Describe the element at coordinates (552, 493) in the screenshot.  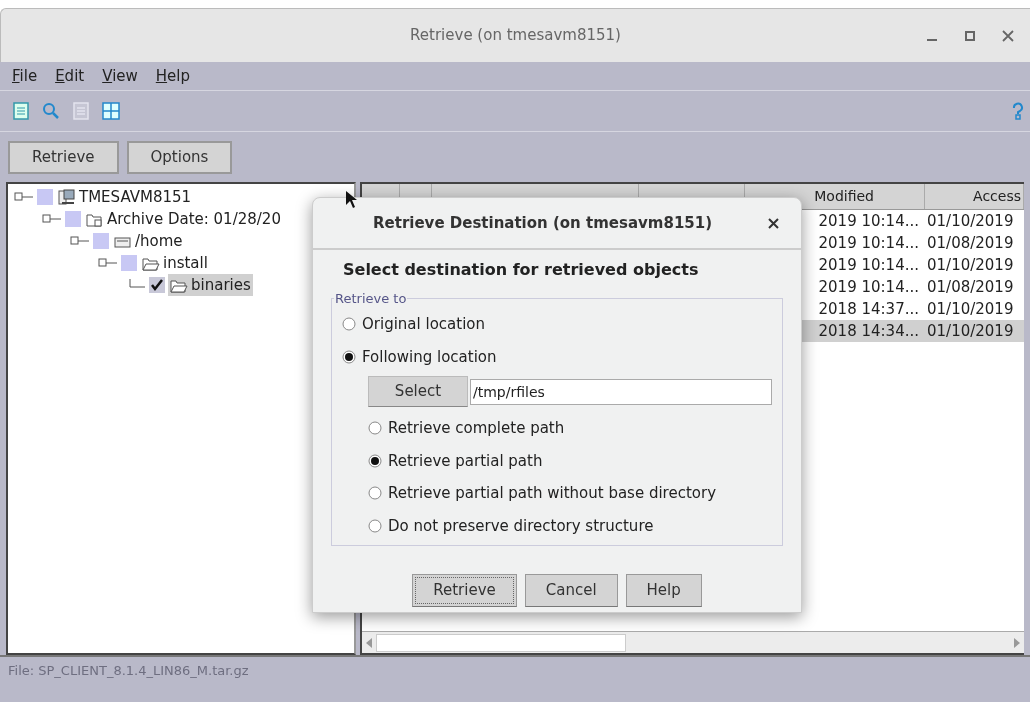
I see `radio-label: Retrieve partial path without base directory` at that location.